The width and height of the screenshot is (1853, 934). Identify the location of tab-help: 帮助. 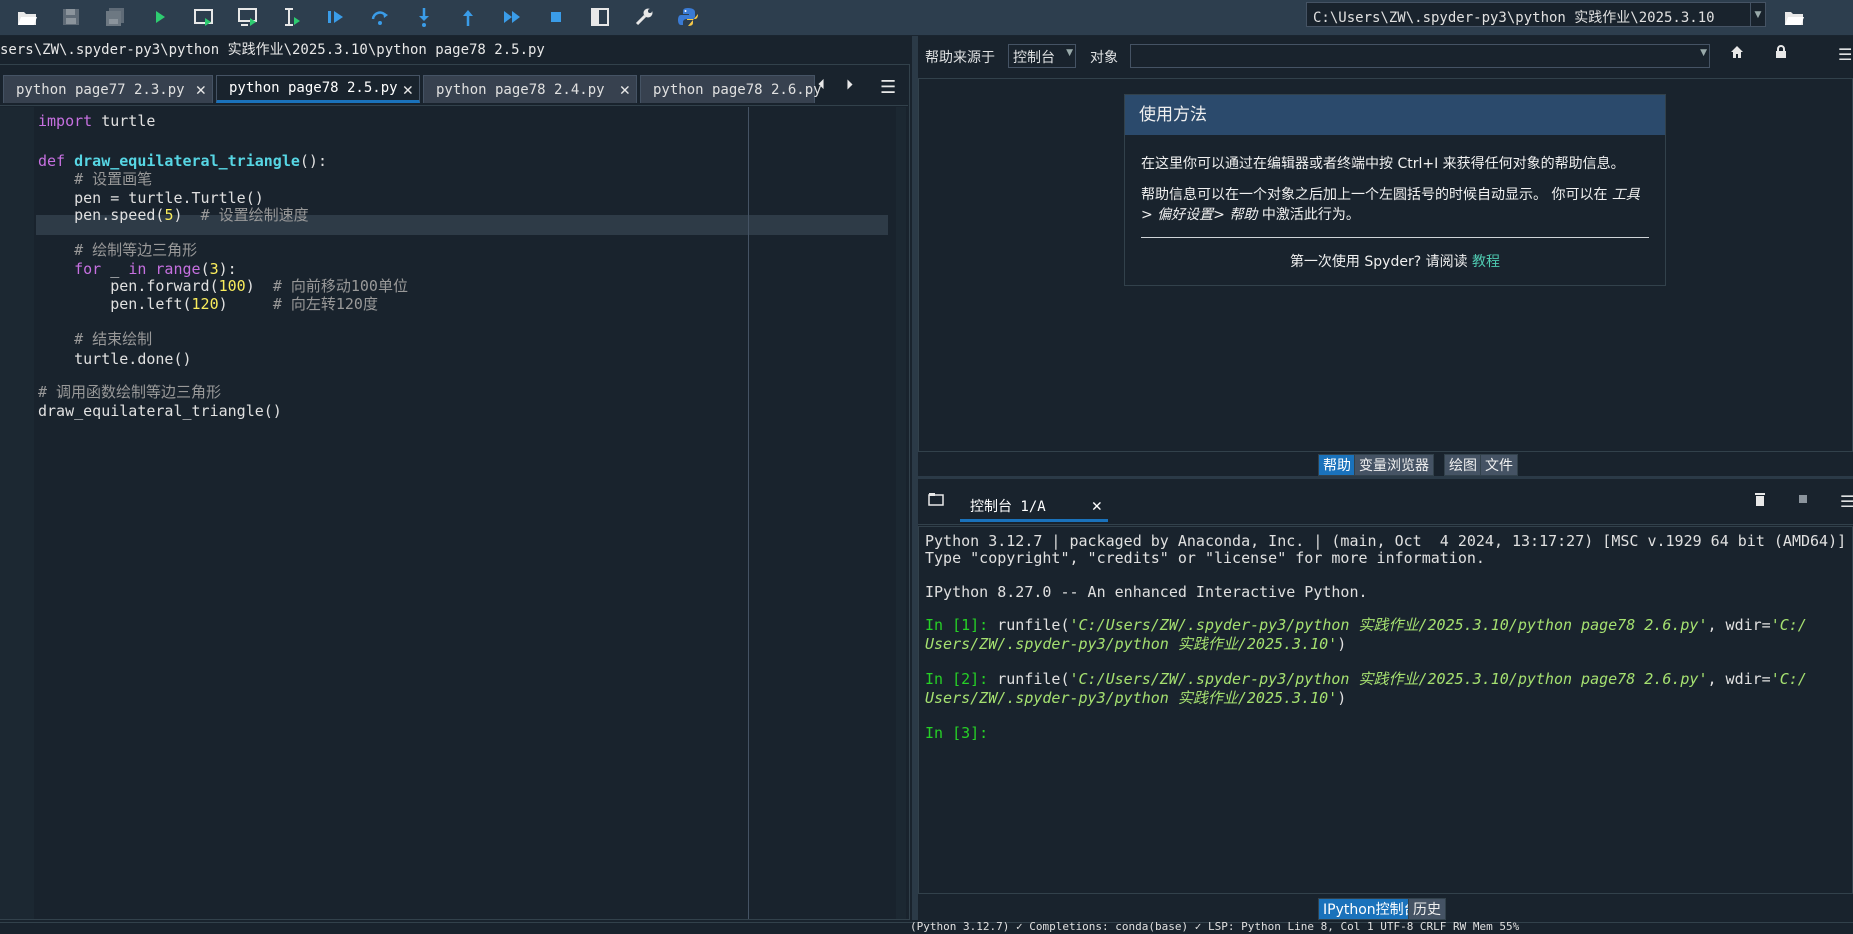
(1337, 465).